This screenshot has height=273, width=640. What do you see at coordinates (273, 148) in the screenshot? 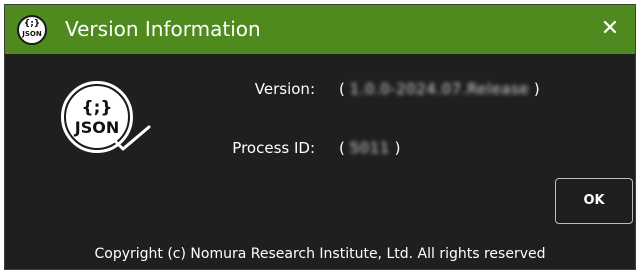
I see `process-id-label: Process ID:` at bounding box center [273, 148].